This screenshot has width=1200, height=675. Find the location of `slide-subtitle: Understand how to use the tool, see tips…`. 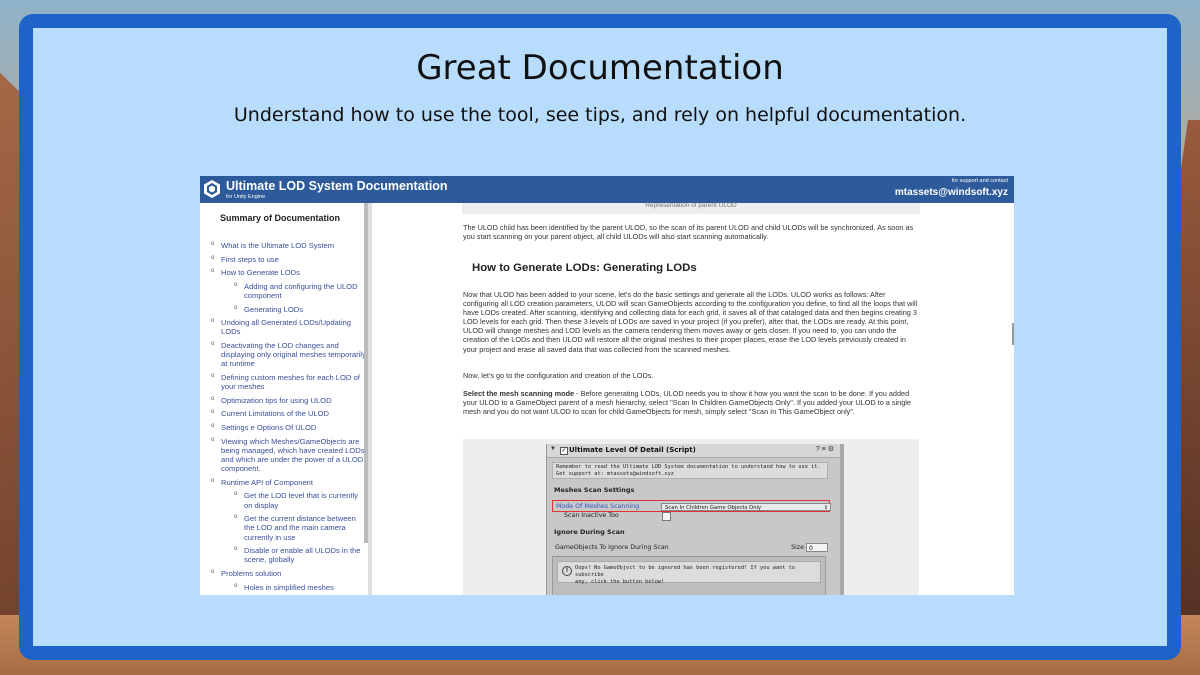

slide-subtitle: Understand how to use the tool, see tips… is located at coordinates (600, 115).